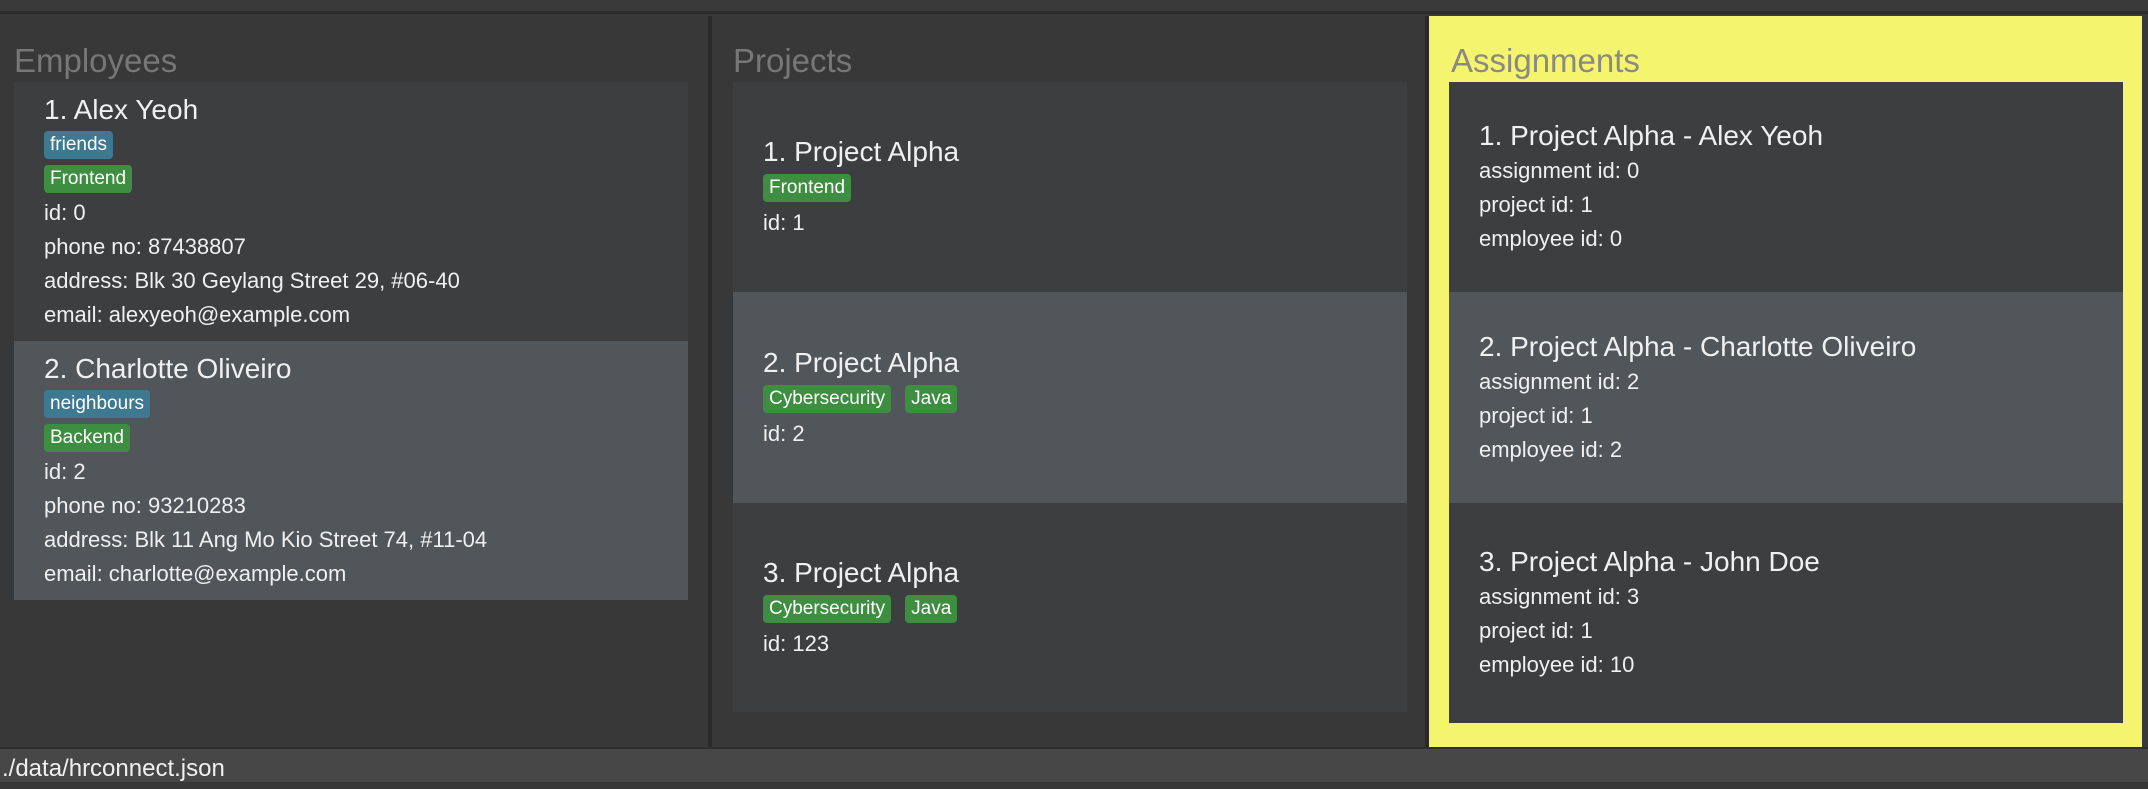 The image size is (2148, 789). What do you see at coordinates (1551, 238) in the screenshot?
I see `assignment-employee-id: employee id: 0` at bounding box center [1551, 238].